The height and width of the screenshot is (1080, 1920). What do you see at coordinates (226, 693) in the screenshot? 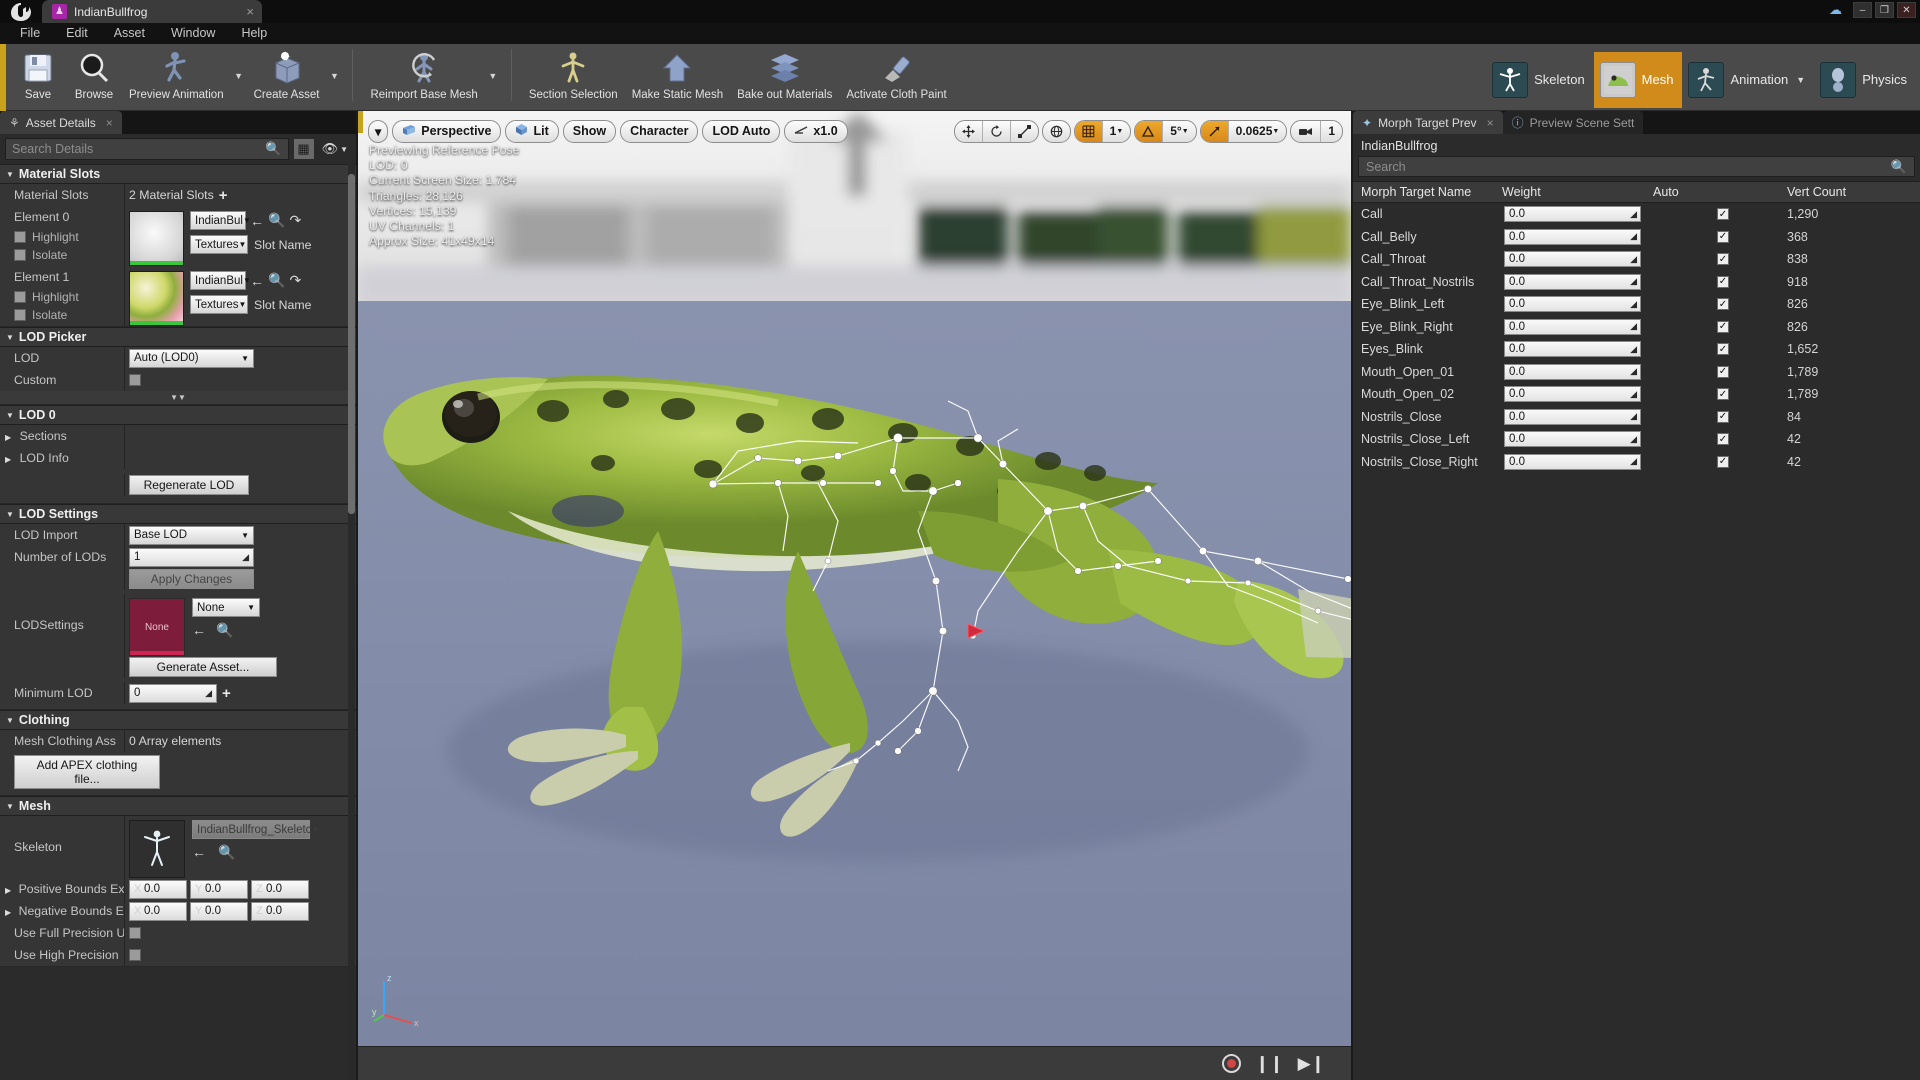
I see `add-minimum-lod-button: +` at bounding box center [226, 693].